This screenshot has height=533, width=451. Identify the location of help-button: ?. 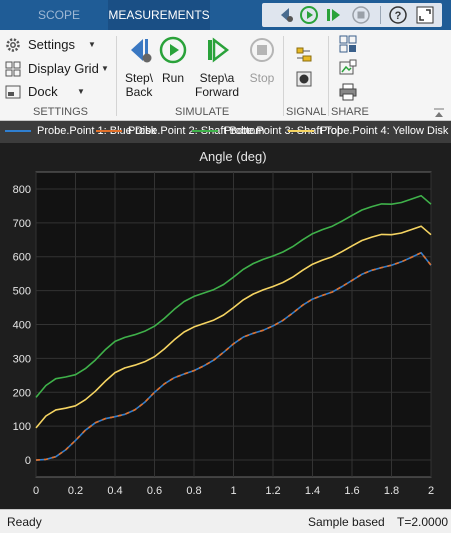
(398, 15).